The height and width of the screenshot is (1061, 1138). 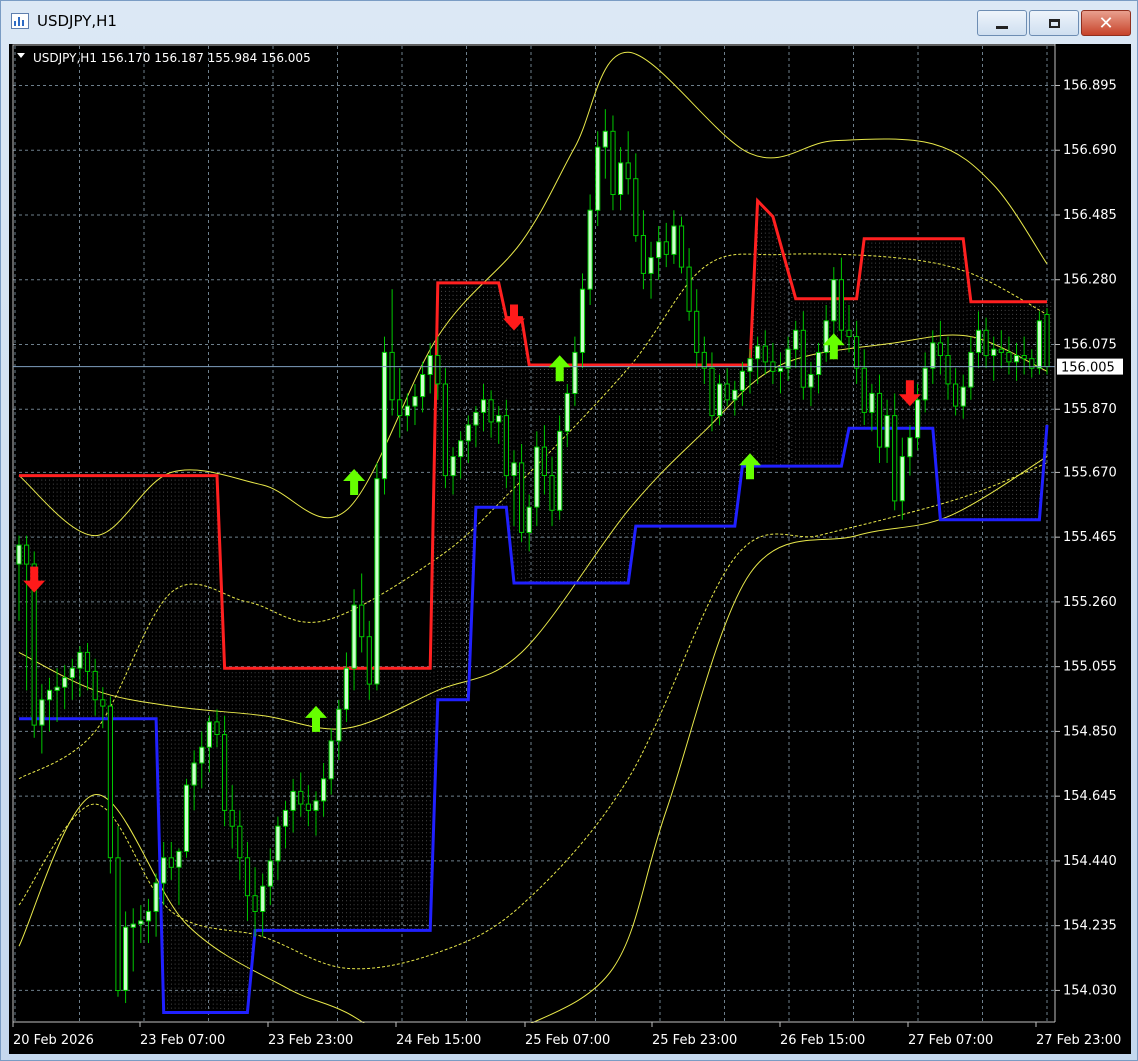 What do you see at coordinates (822, 1040) in the screenshot?
I see `time-tick-label: 26 Feb 15:00` at bounding box center [822, 1040].